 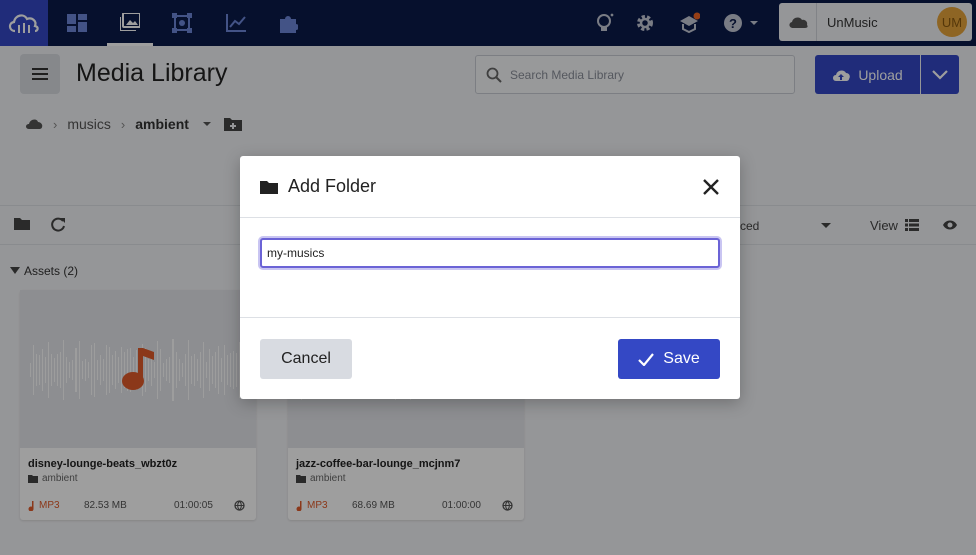 What do you see at coordinates (711, 187) in the screenshot?
I see `close-icon` at bounding box center [711, 187].